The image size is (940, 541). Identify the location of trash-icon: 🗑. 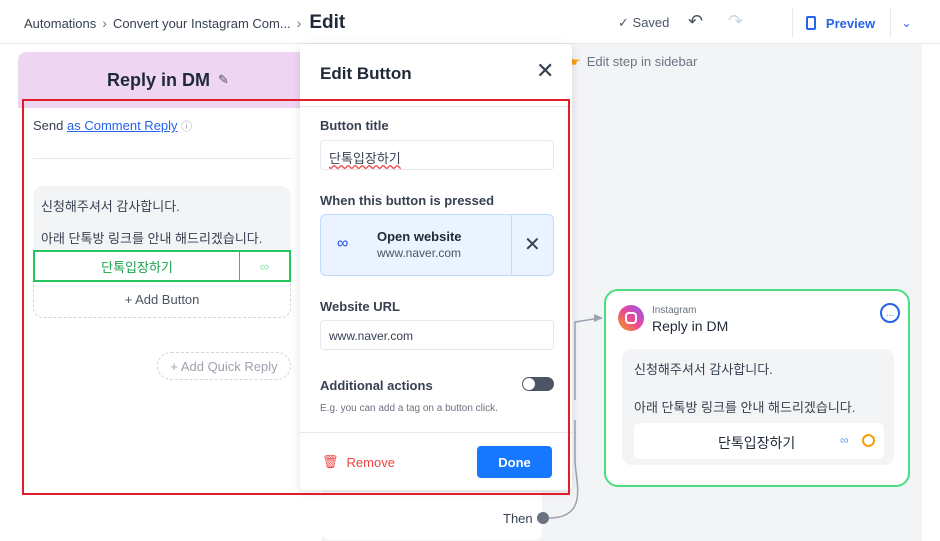
(330, 461).